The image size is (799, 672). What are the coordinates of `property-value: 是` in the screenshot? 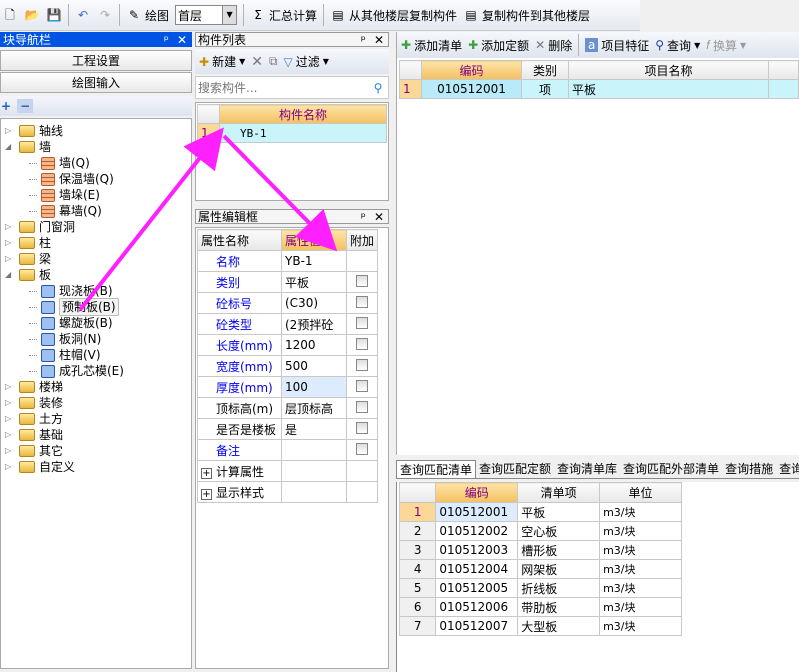 It's located at (314, 429).